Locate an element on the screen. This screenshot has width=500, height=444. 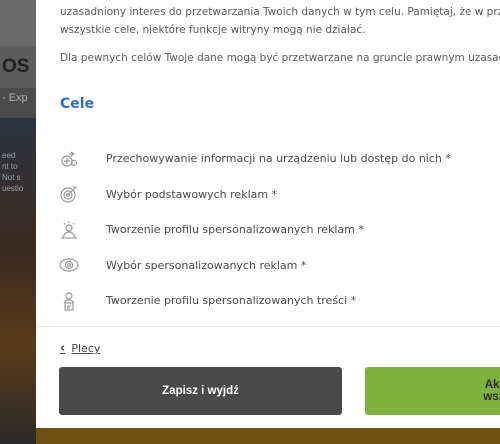
background-header is located at coordinates (18, 23).